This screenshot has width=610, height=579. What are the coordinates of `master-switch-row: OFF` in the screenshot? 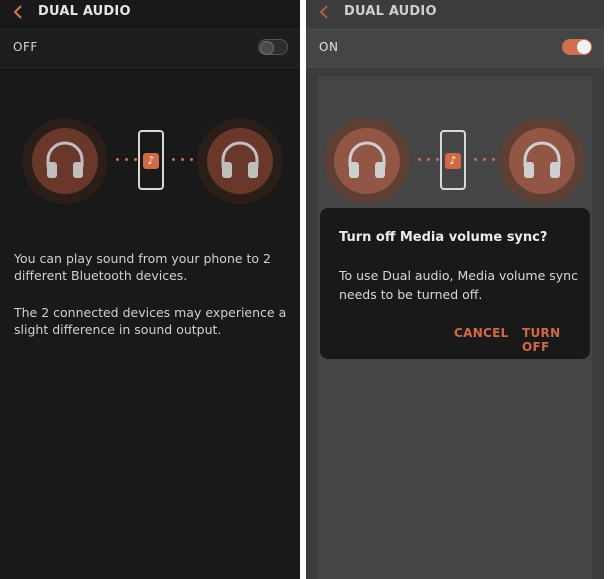 It's located at (150, 48).